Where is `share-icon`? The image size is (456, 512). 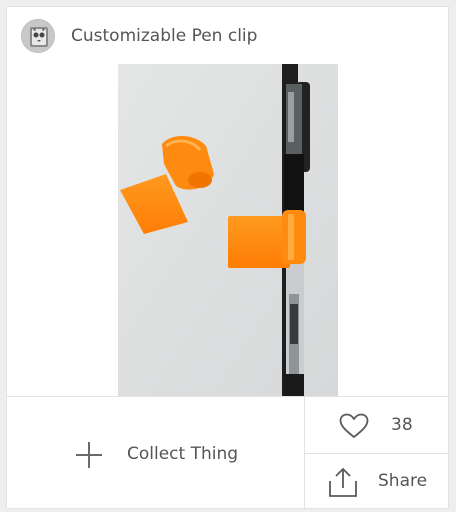
share-icon is located at coordinates (343, 482).